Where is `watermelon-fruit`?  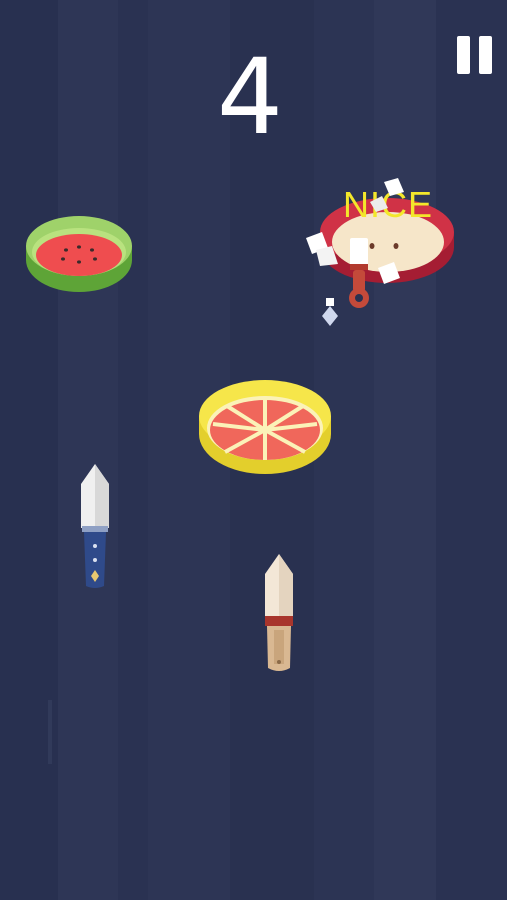 watermelon-fruit is located at coordinates (79, 255).